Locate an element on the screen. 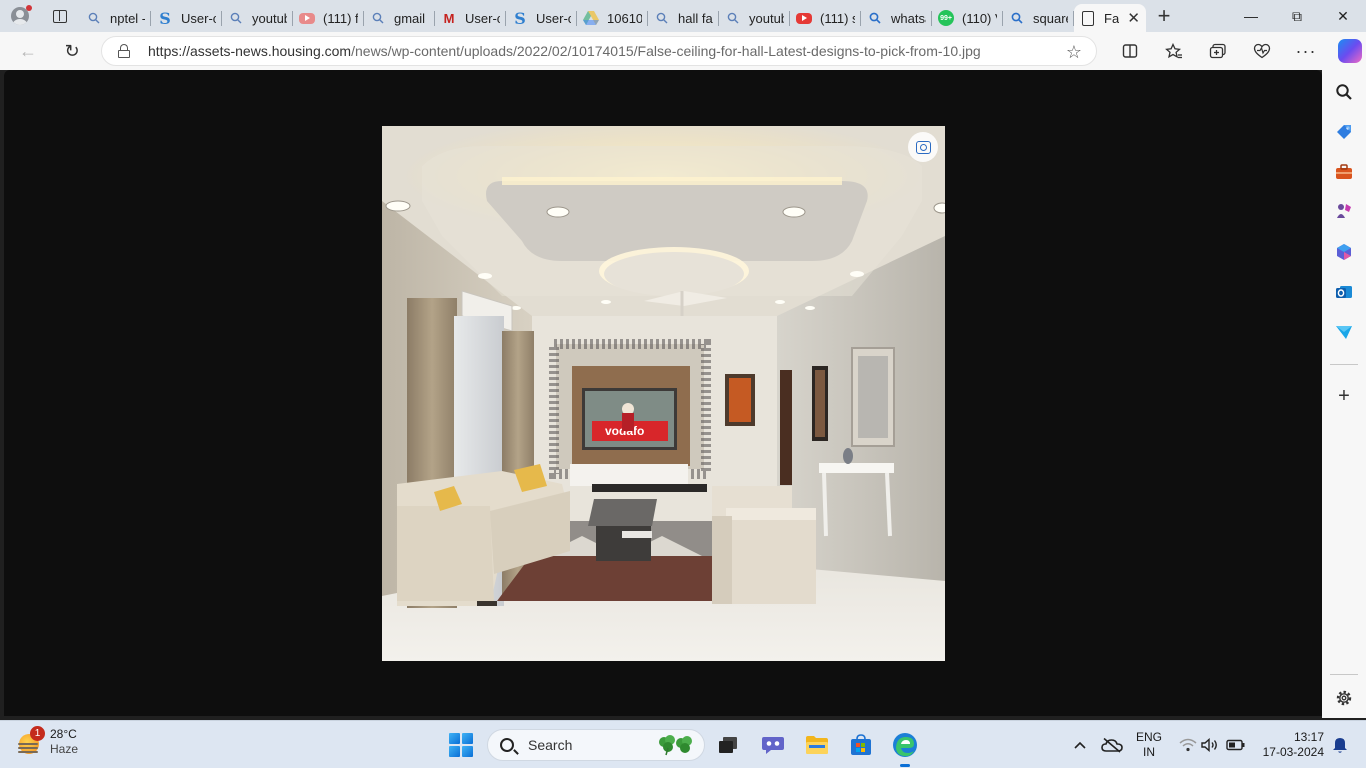 Image resolution: width=1366 pixels, height=768 pixels. browser-tab: hall fal is located at coordinates (683, 18).